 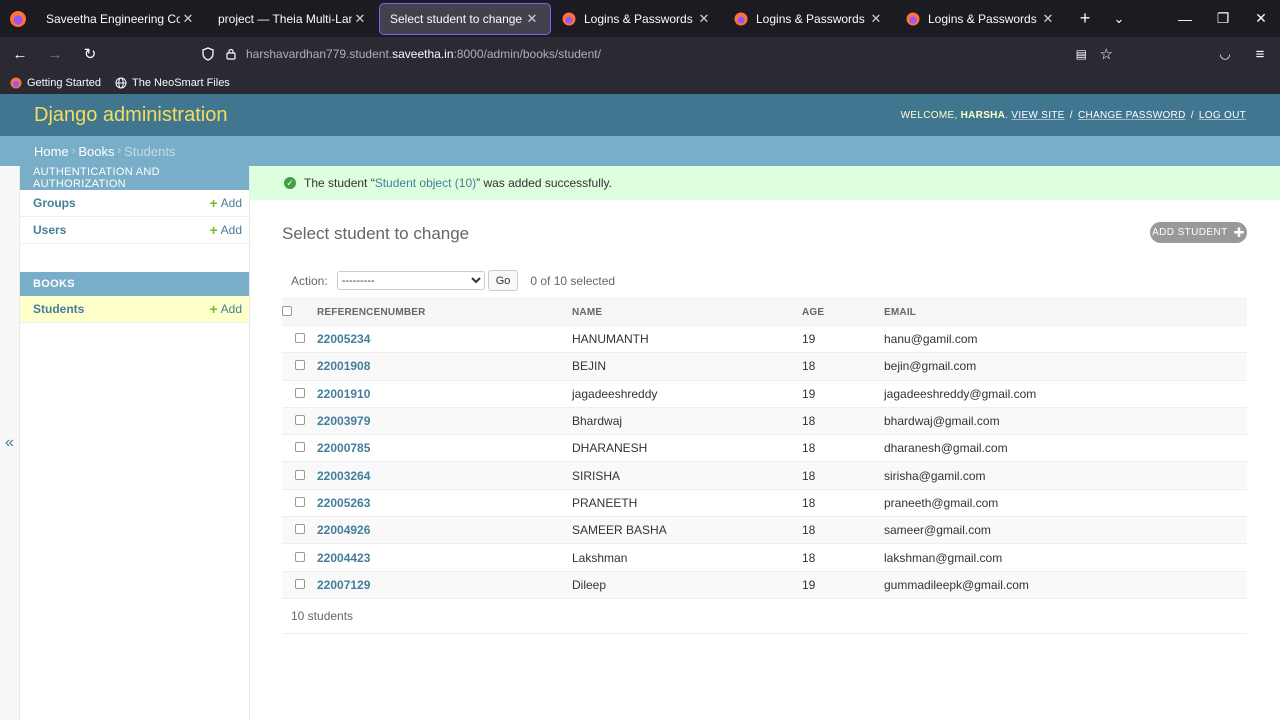 I want to click on sidebar-item-students: Students + Add, so click(x=134, y=309).